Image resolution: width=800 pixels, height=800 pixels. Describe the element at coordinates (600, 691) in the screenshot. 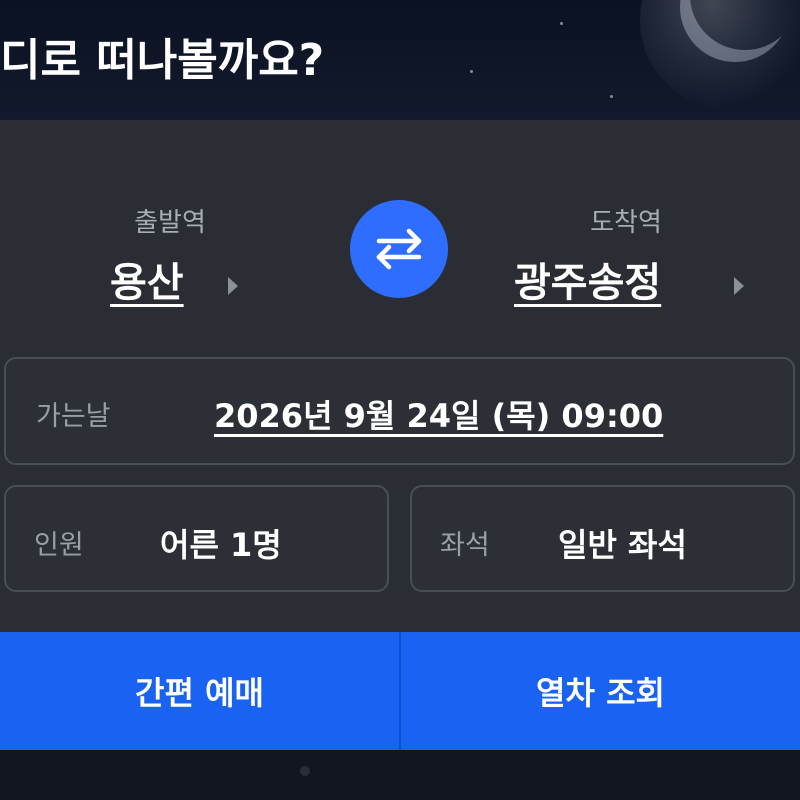

I see `search-trains-button: 열차 조회` at that location.